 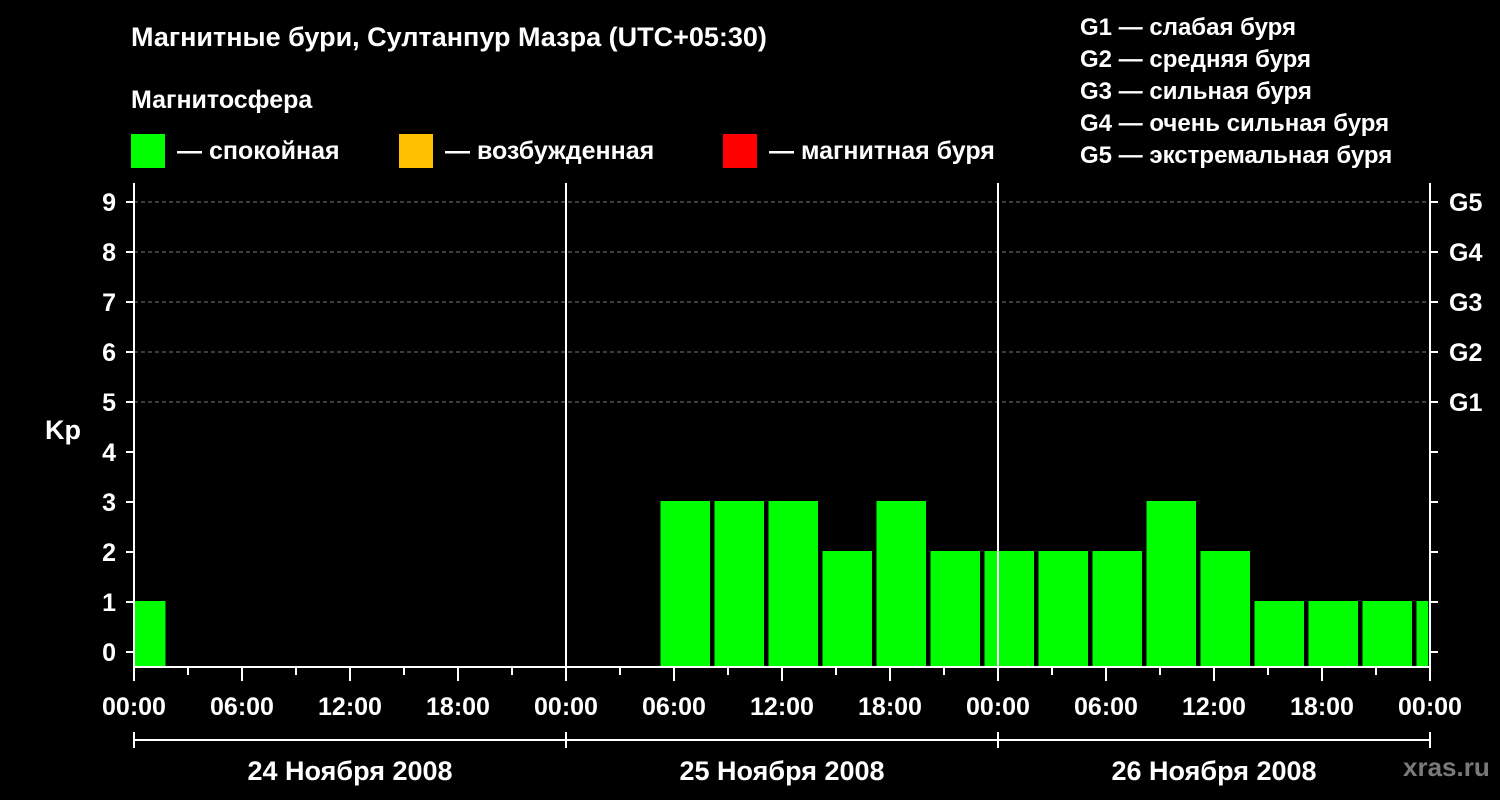 I want to click on x-tick-label-7: 18:00, so click(x=890, y=707).